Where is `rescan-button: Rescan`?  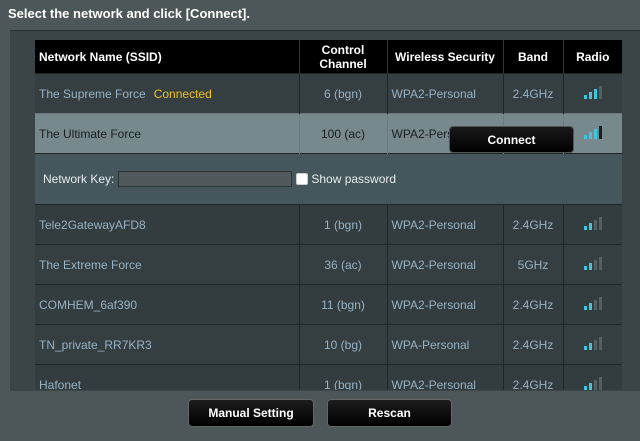 rescan-button: Rescan is located at coordinates (389, 413).